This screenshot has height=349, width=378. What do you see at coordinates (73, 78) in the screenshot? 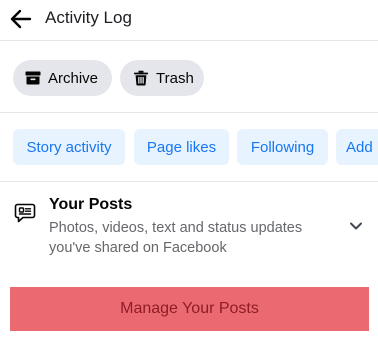
I see `archive-label: Archive` at bounding box center [73, 78].